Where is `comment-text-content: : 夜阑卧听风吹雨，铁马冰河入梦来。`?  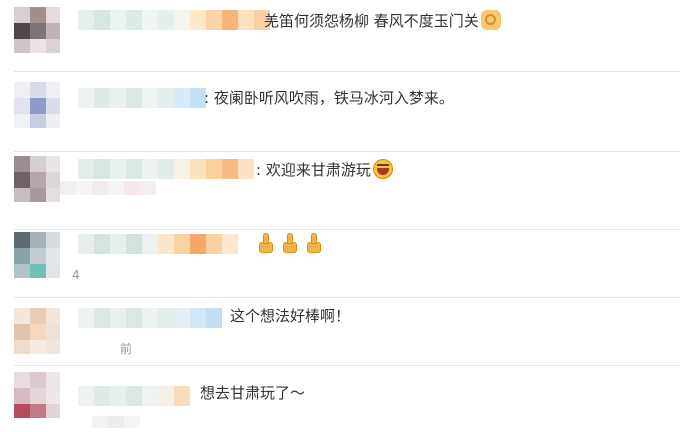 comment-text-content: : 夜阑卧听风吹雨，铁马冰河入梦来。 is located at coordinates (329, 98).